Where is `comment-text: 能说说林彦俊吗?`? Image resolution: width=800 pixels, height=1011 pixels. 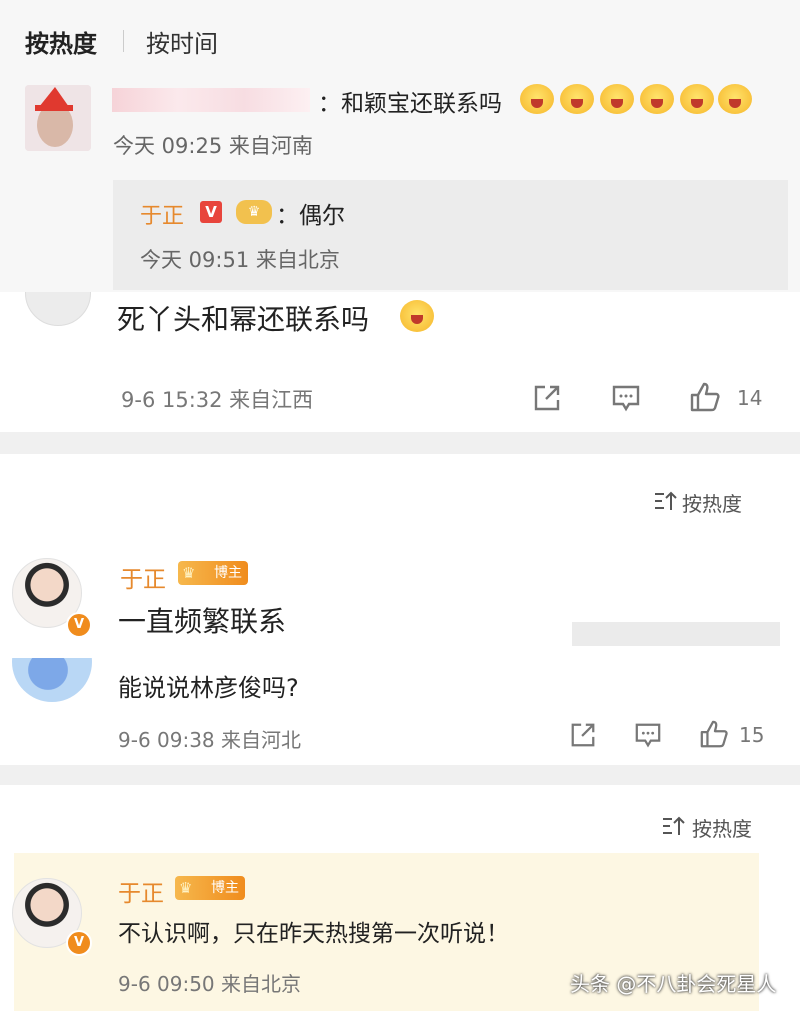 comment-text: 能说说林彦俊吗? is located at coordinates (208, 688).